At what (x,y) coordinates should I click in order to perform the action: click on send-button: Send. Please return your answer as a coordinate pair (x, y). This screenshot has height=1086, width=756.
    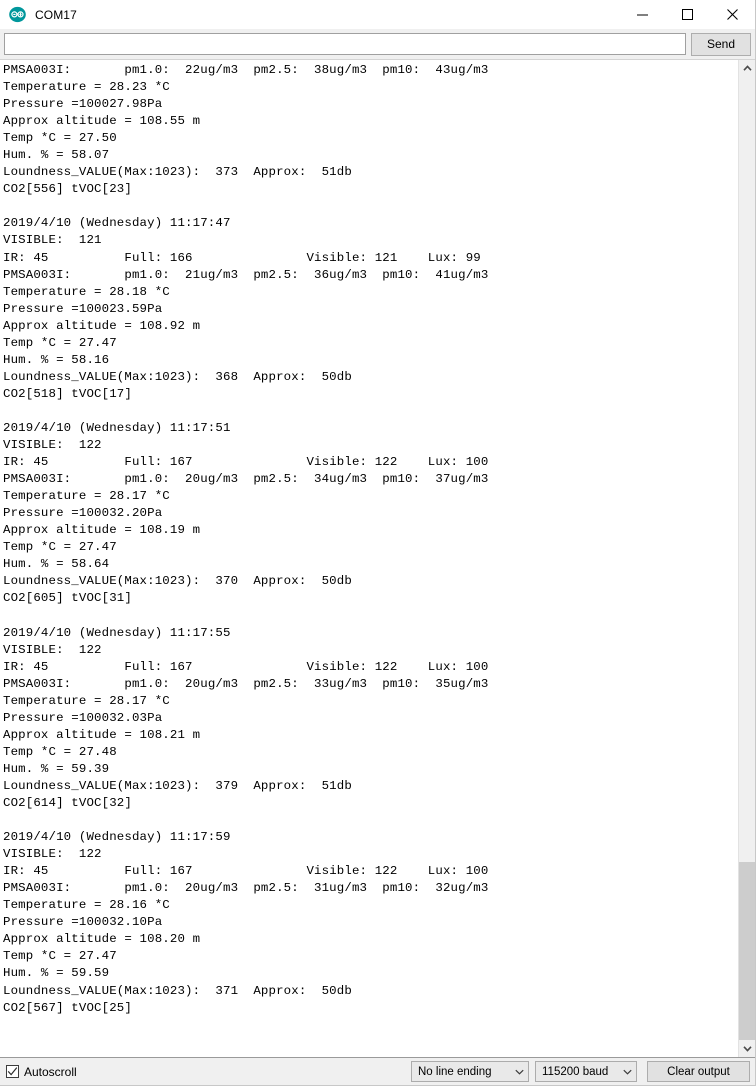
    Looking at the image, I should click on (721, 44).